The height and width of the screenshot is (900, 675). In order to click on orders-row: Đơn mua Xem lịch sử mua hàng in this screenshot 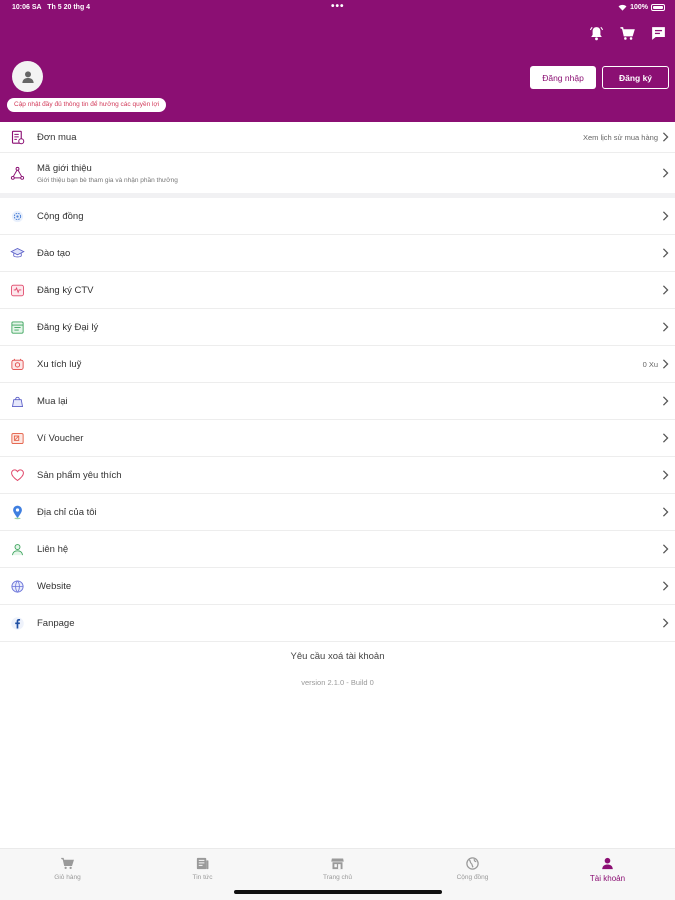, I will do `click(337, 137)`.